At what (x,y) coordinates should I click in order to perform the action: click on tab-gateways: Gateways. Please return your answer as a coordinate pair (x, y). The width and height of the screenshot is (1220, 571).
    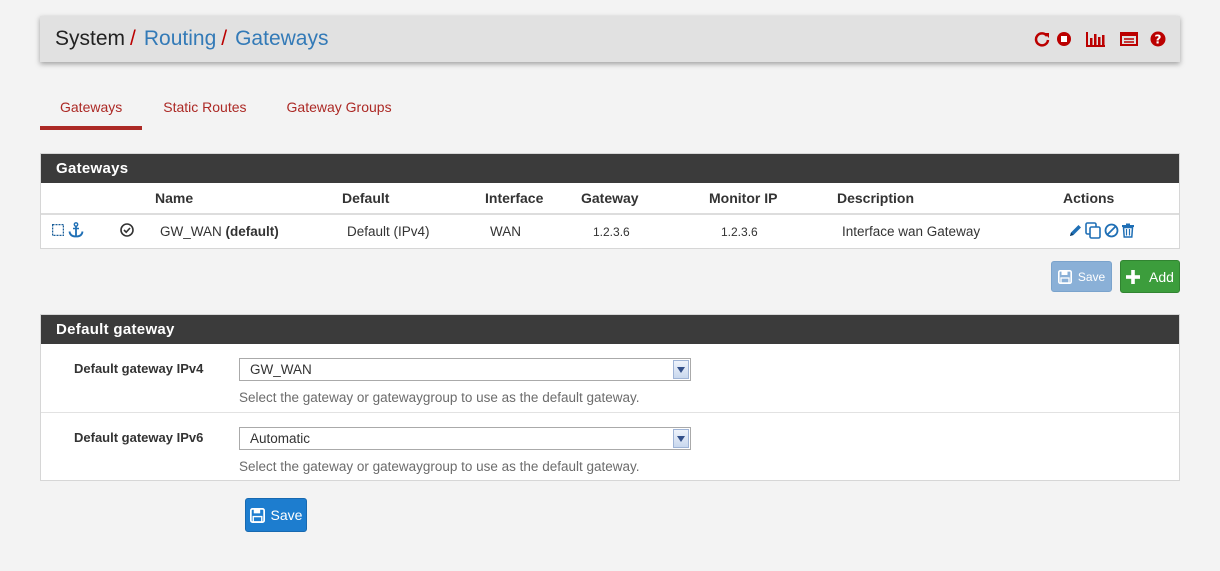
    Looking at the image, I should click on (91, 112).